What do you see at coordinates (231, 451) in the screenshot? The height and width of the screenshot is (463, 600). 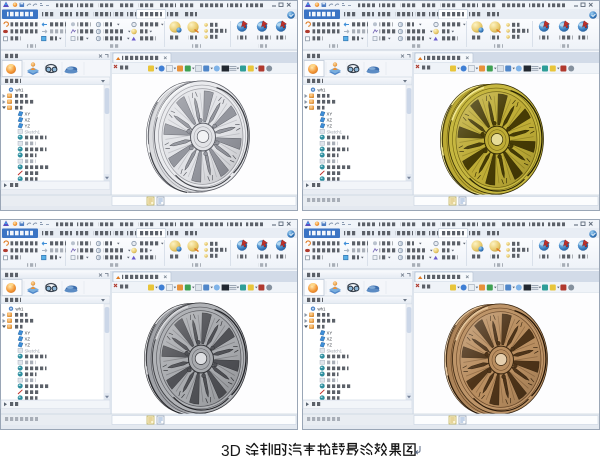 I see `svg-text: 3D` at bounding box center [231, 451].